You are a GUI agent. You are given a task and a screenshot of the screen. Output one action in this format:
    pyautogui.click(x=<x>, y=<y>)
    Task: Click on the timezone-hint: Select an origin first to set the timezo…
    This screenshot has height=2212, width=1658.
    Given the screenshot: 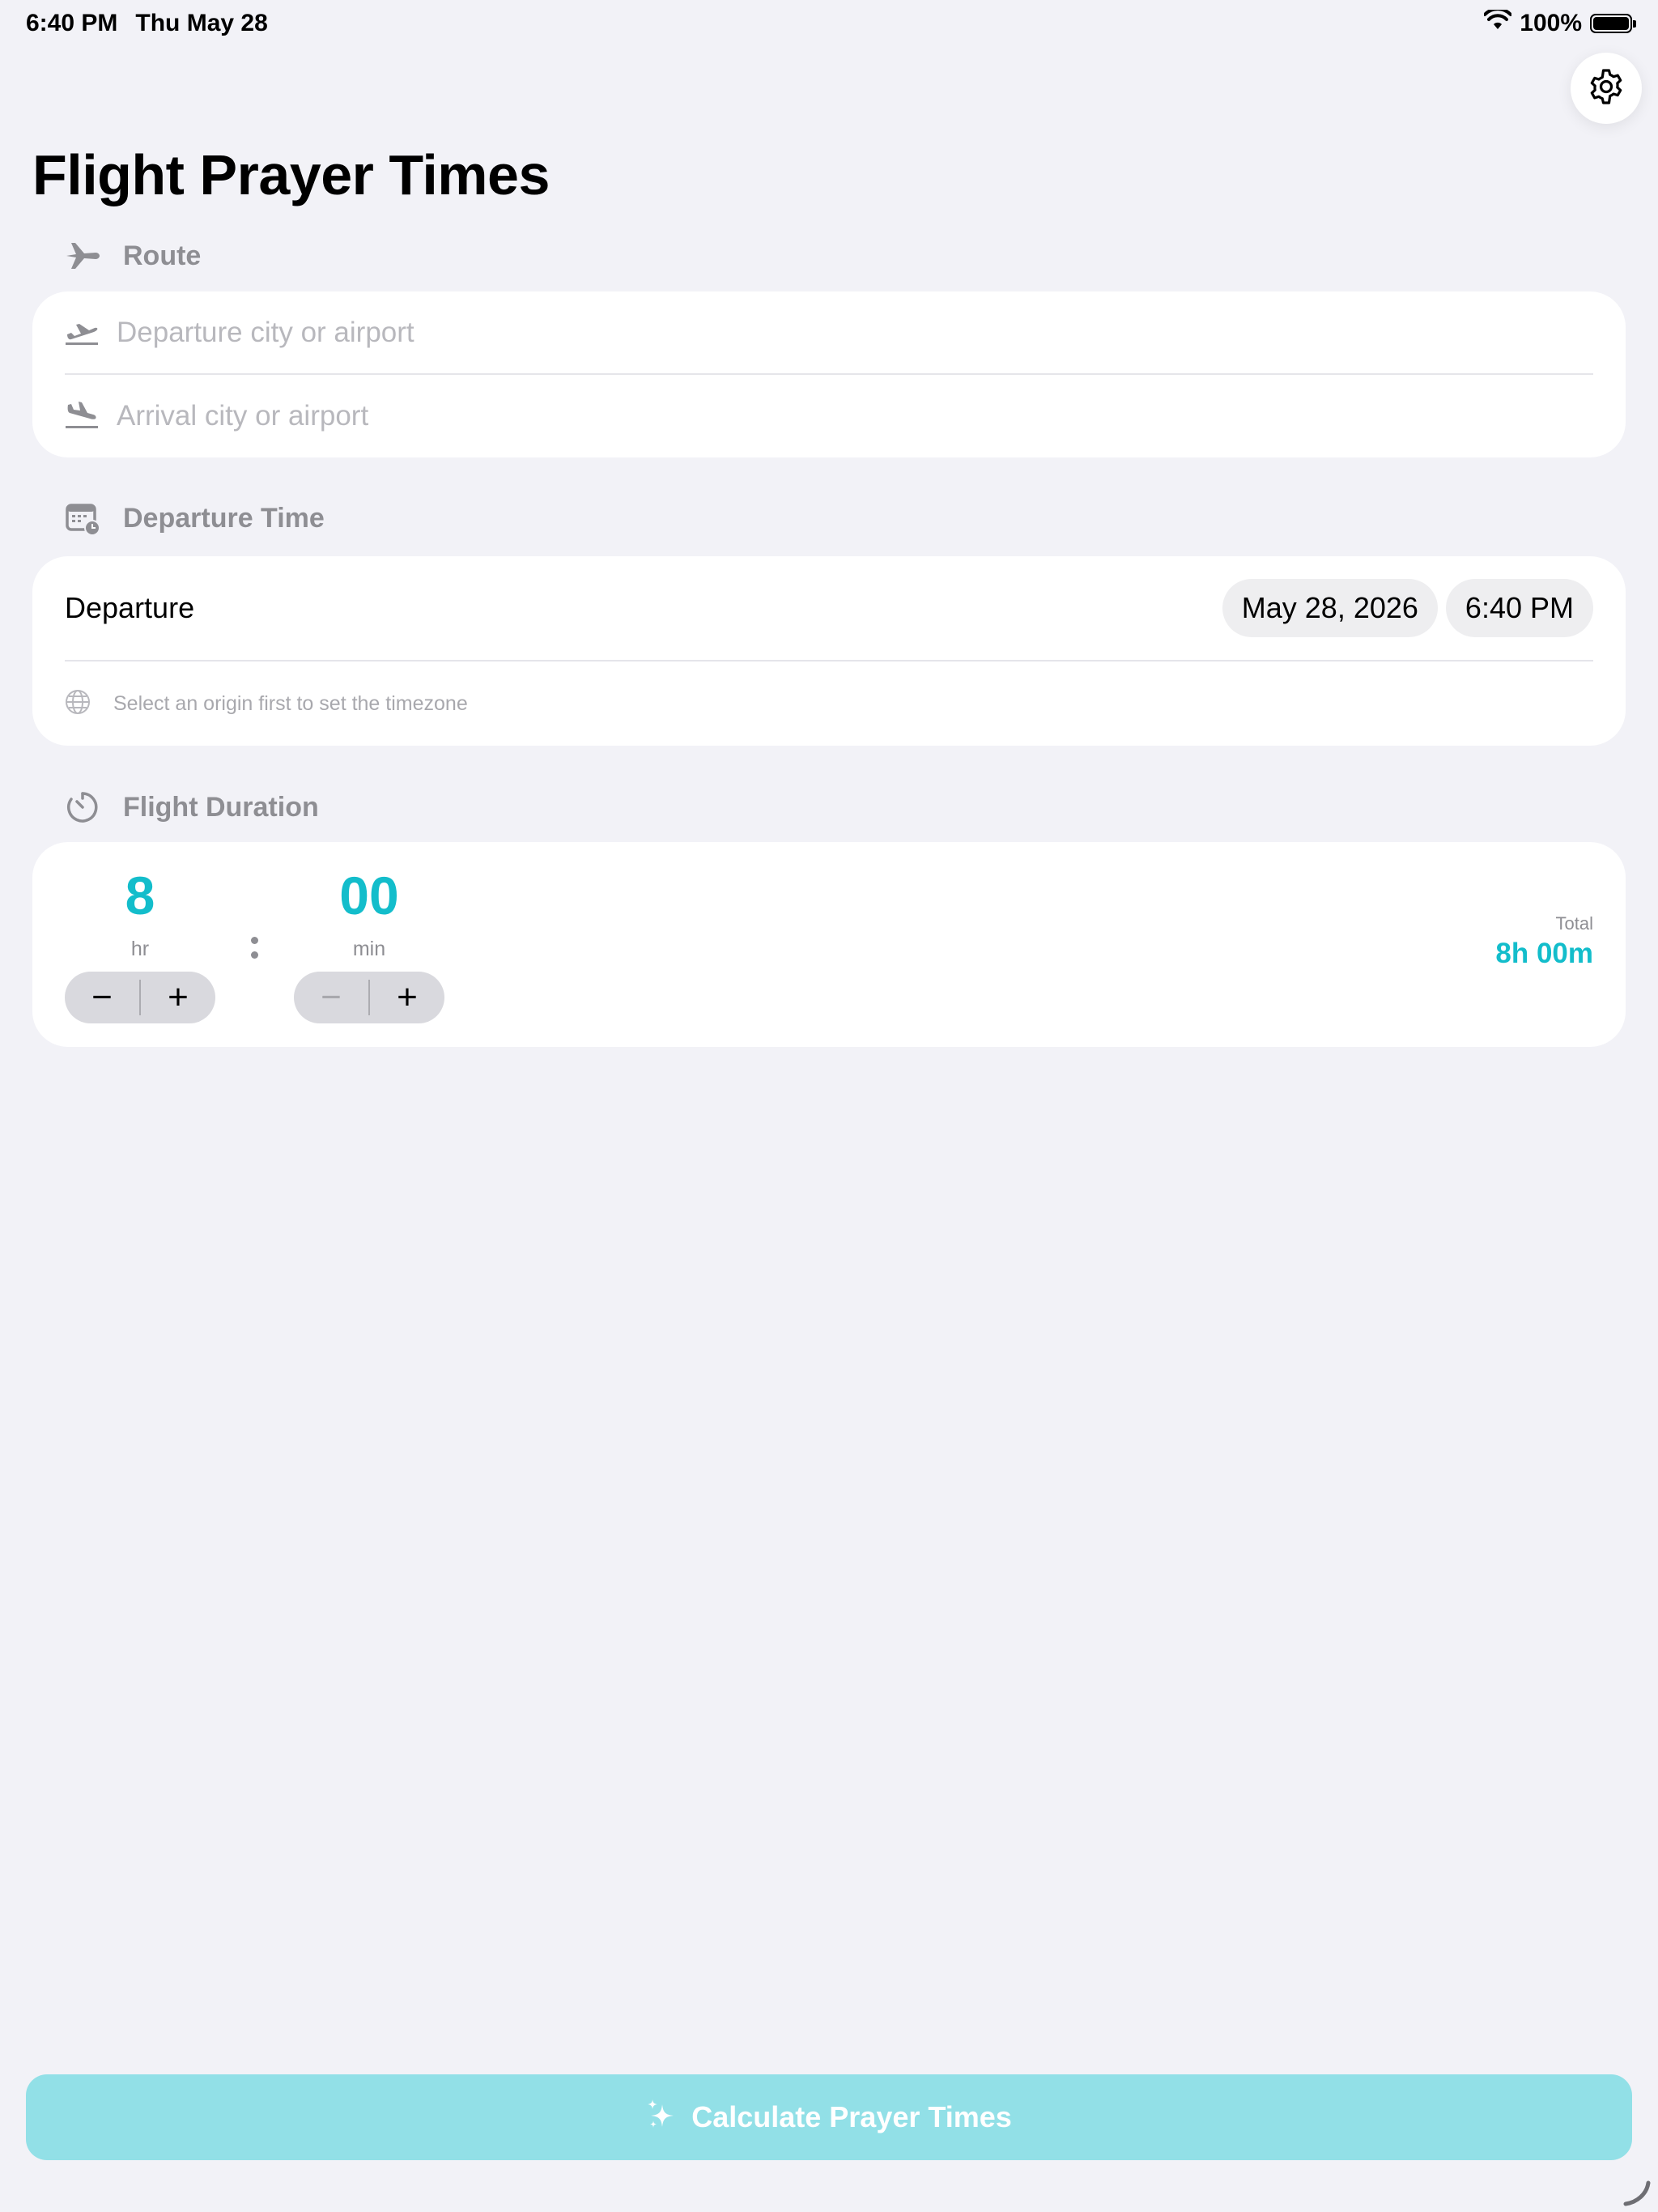 What is the action you would take?
    pyautogui.click(x=290, y=703)
    